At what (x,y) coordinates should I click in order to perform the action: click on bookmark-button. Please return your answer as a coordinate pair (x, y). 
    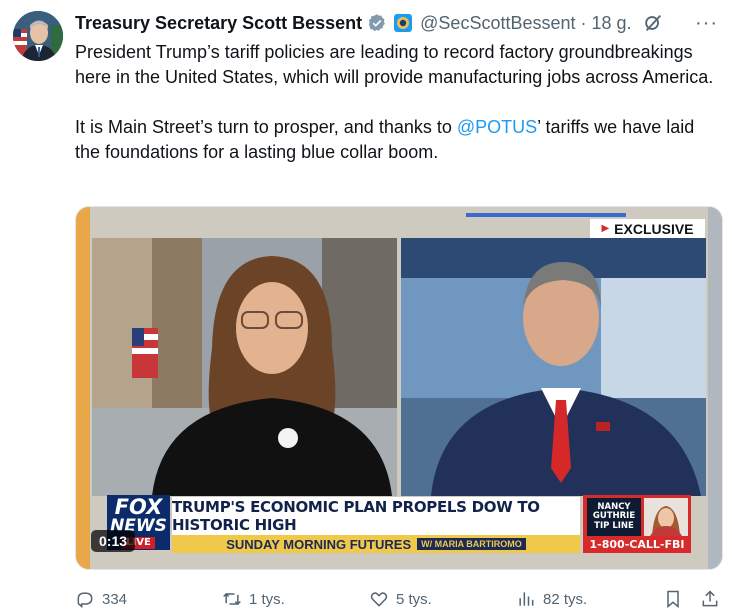
    Looking at the image, I should click on (673, 599).